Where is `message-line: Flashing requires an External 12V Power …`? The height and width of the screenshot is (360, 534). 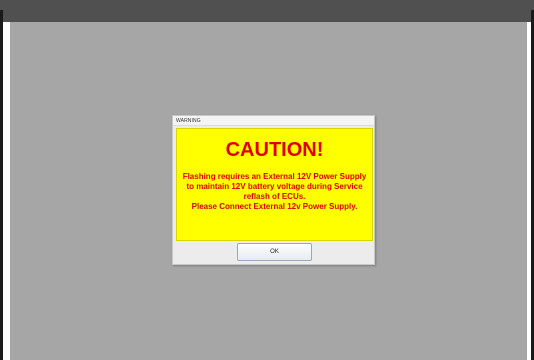 message-line: Flashing requires an External 12V Power … is located at coordinates (274, 176).